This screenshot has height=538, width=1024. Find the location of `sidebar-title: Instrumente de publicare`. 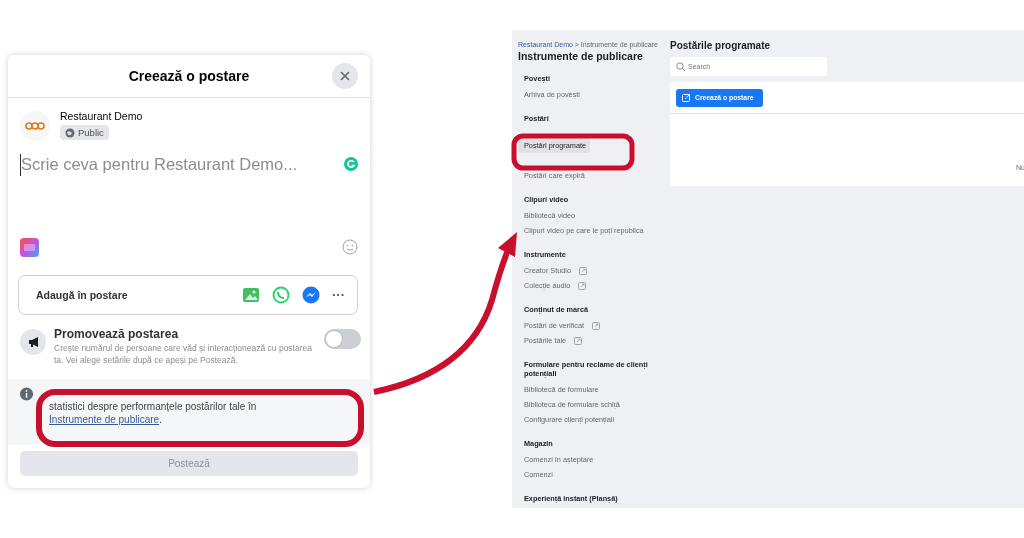

sidebar-title: Instrumente de publicare is located at coordinates (581, 56).